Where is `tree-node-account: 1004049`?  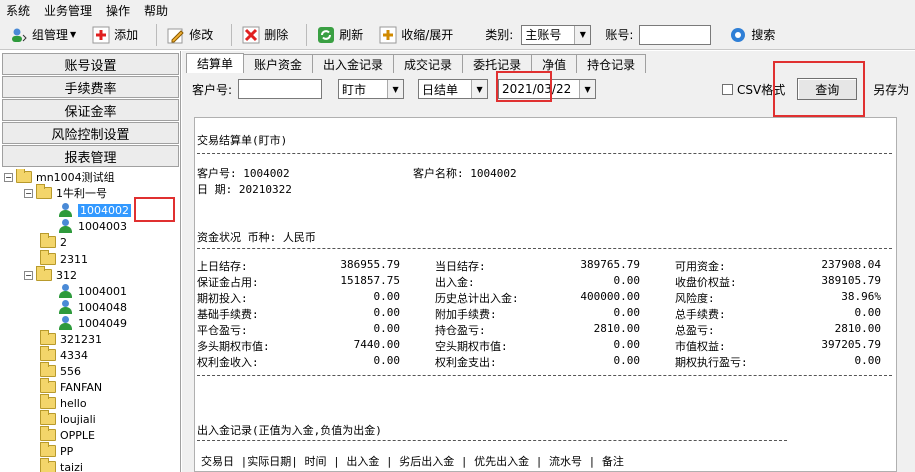 tree-node-account: 1004049 is located at coordinates (92, 323).